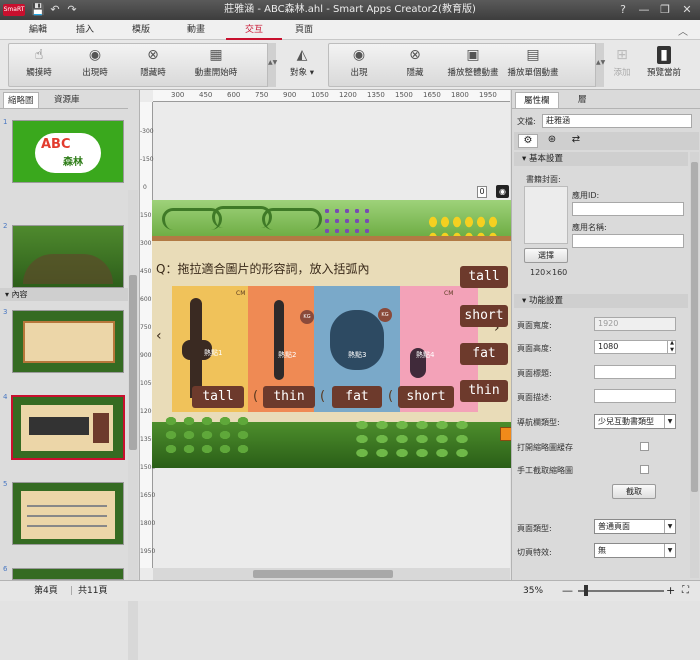 The image size is (700, 660). I want to click on zoom-slider-track, so click(621, 591).